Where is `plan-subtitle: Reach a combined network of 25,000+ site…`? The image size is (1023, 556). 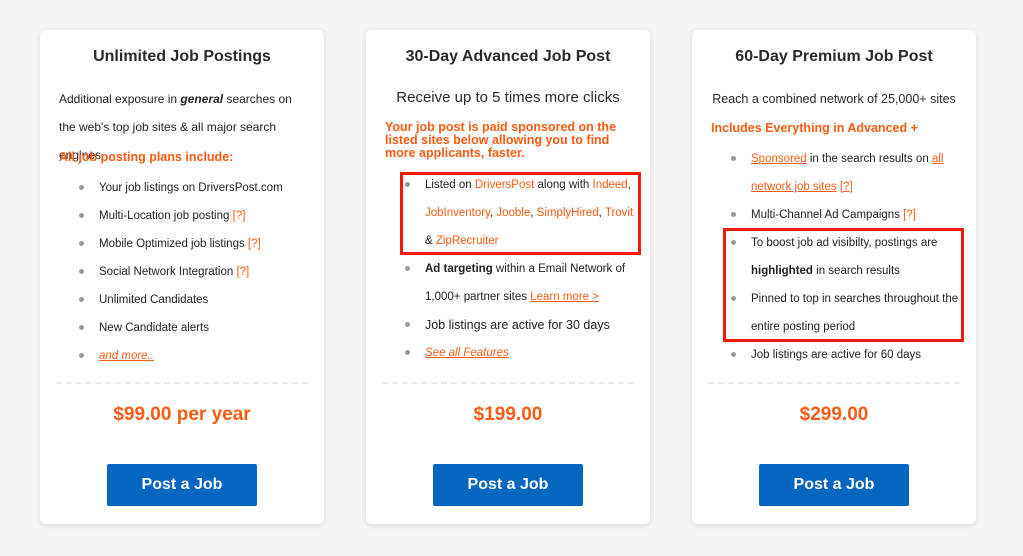
plan-subtitle: Reach a combined network of 25,000+ site… is located at coordinates (834, 99).